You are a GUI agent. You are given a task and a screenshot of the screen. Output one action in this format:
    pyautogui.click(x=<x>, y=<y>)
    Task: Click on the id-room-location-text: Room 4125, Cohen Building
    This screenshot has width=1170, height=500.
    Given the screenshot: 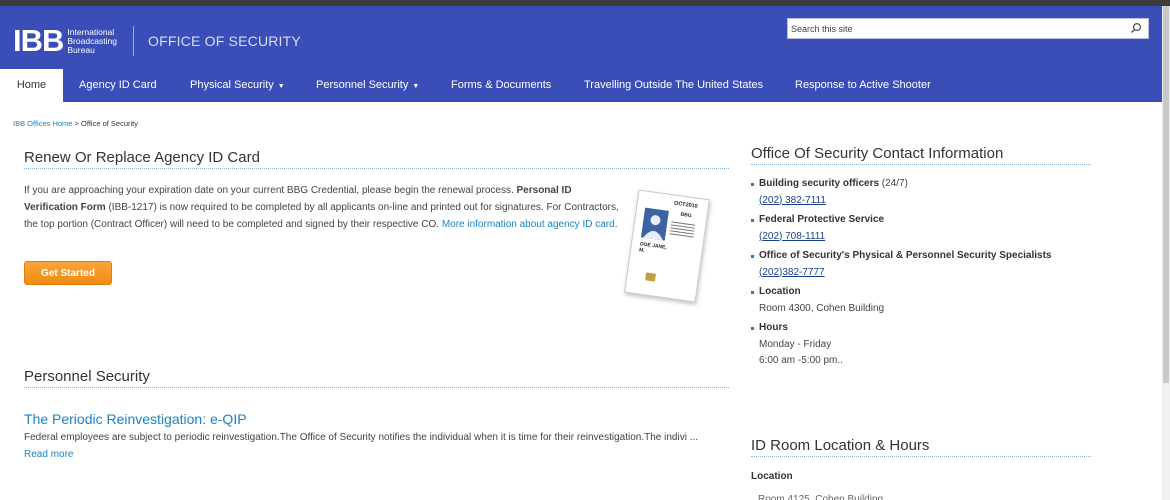 What is the action you would take?
    pyautogui.click(x=821, y=497)
    